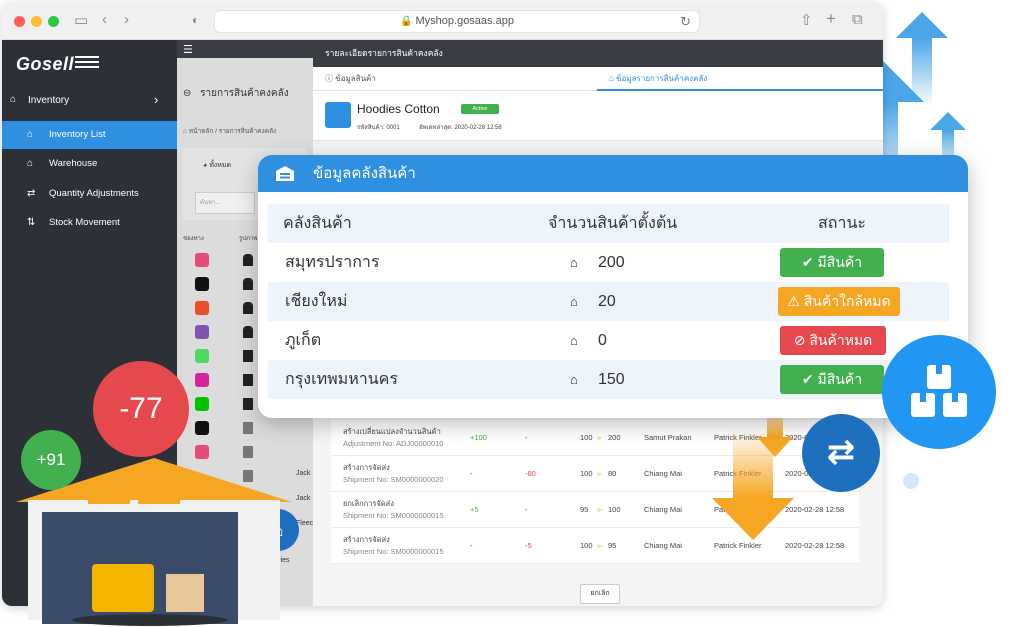 The height and width of the screenshot is (627, 1018). What do you see at coordinates (378, 128) in the screenshot?
I see `product-code: รหัสสินค้า: 0001` at bounding box center [378, 128].